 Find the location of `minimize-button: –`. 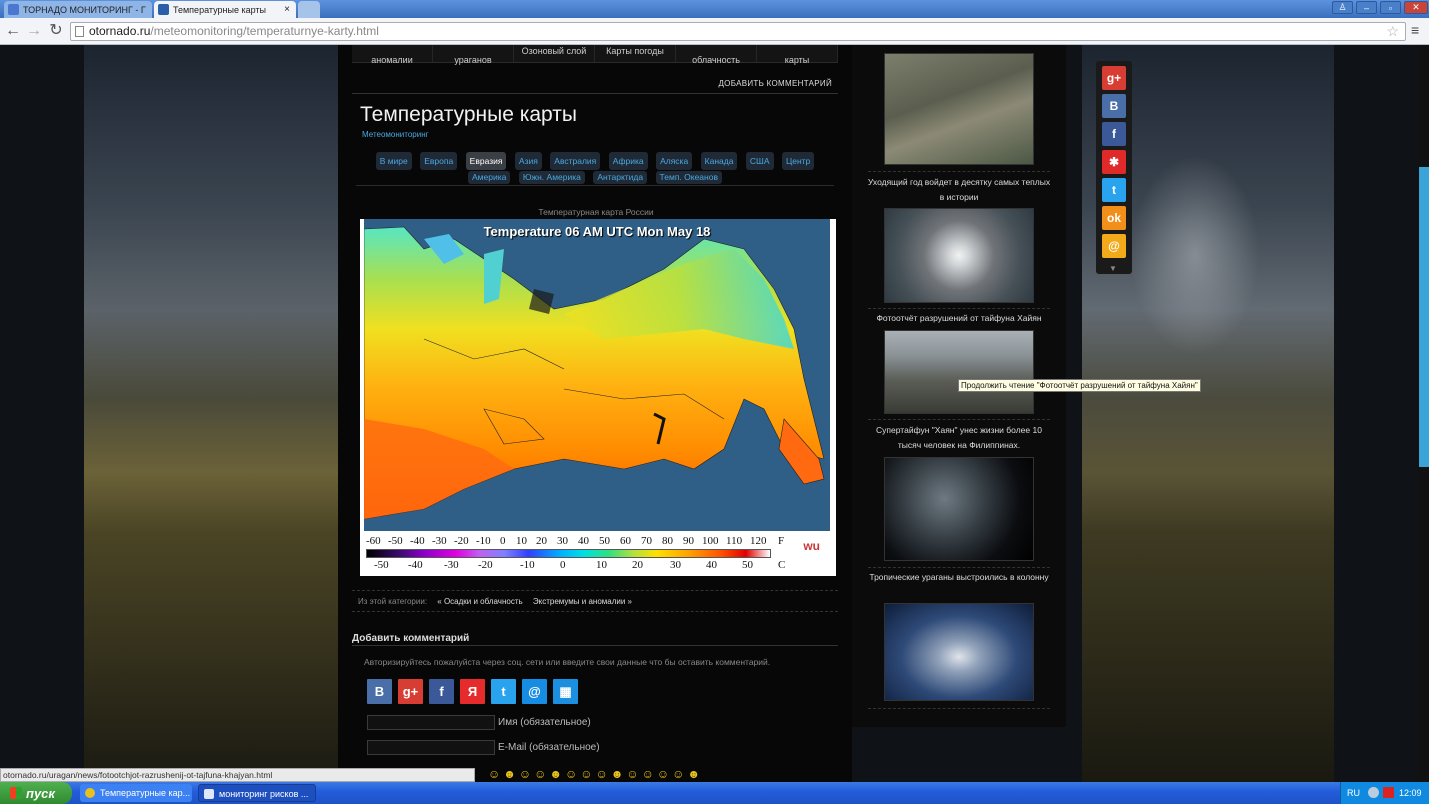

minimize-button: – is located at coordinates (1366, 7).